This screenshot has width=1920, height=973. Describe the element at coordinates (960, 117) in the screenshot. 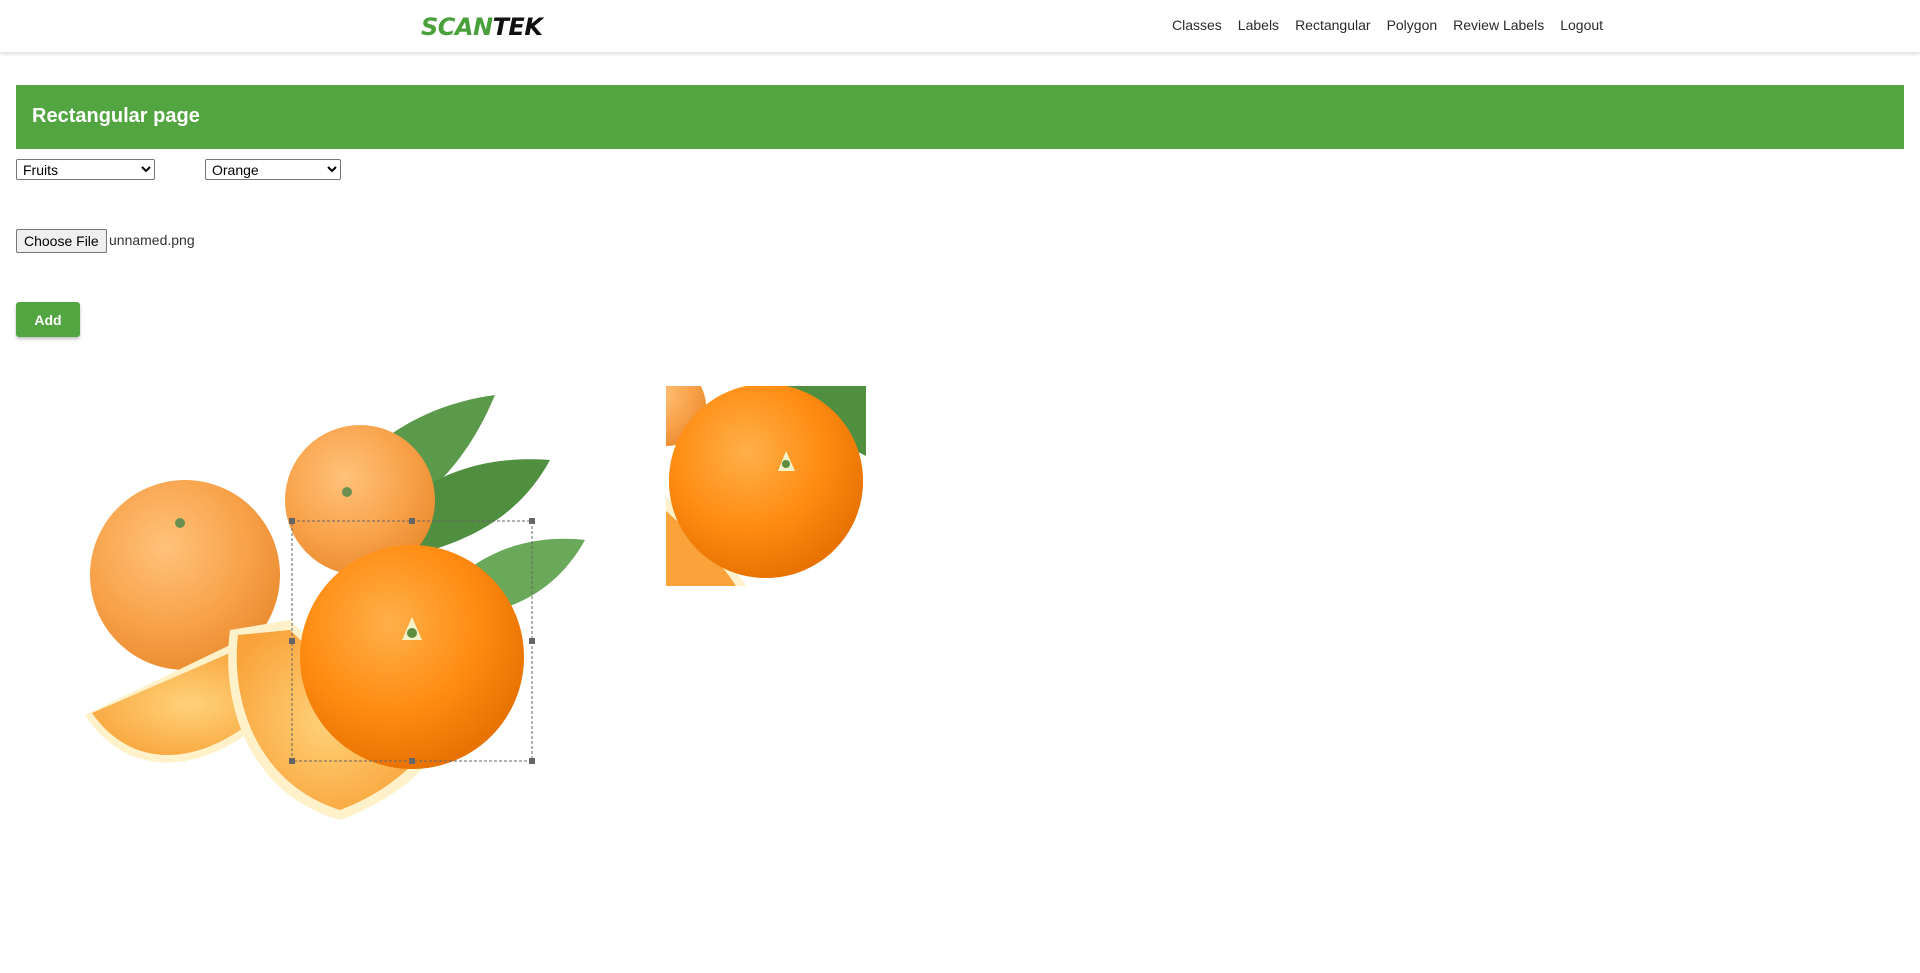

I see `page-header-banner: Rectangular page` at that location.